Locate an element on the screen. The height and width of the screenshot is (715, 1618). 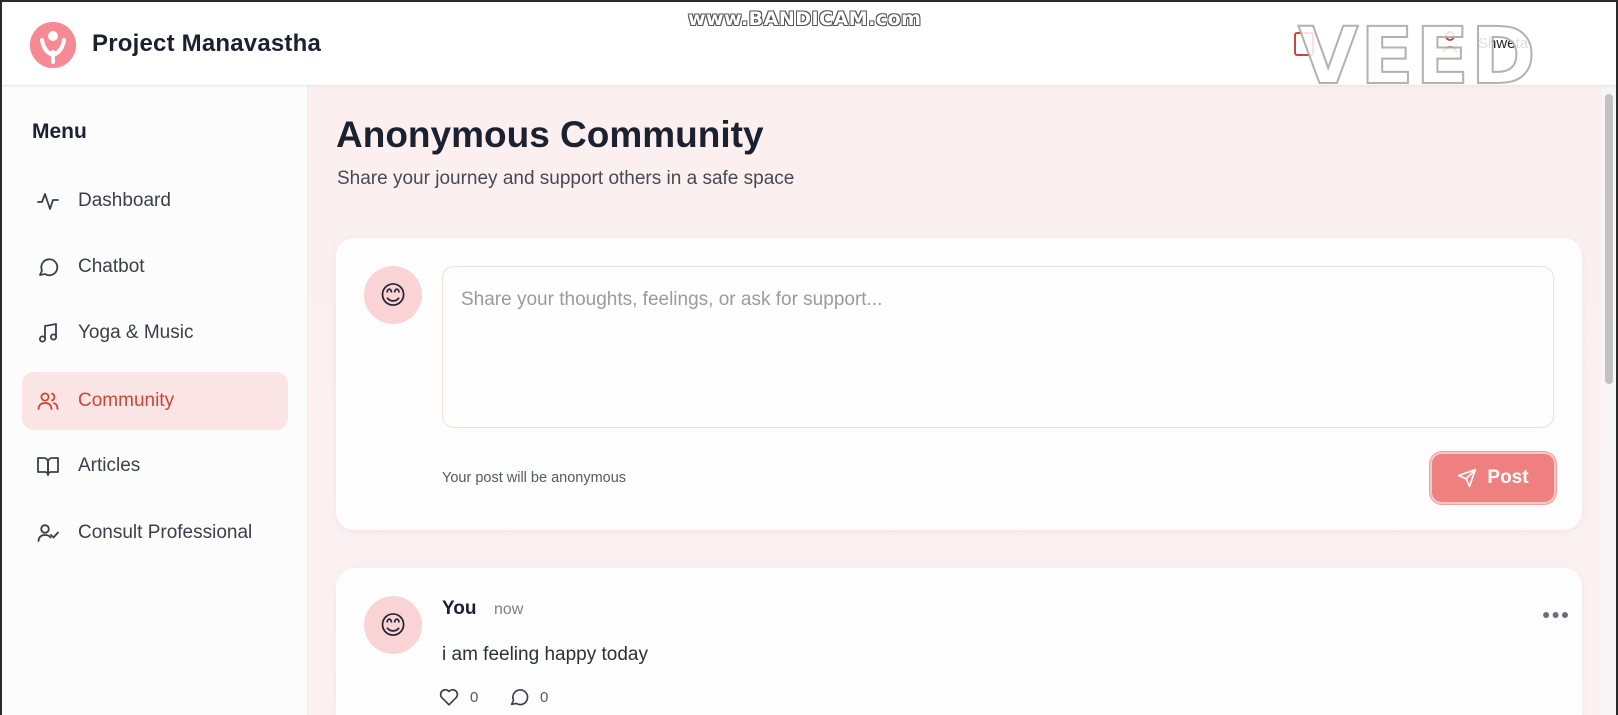
music-note-icon is located at coordinates (48, 333).